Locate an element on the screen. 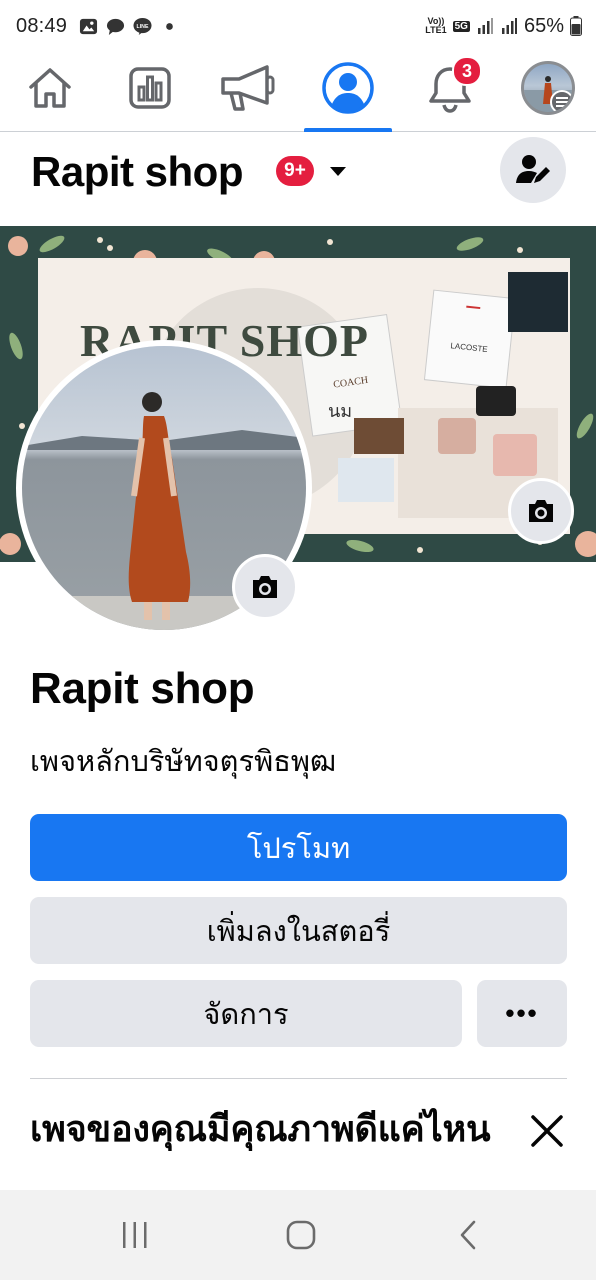  dot-icon is located at coordinates (169, 26).